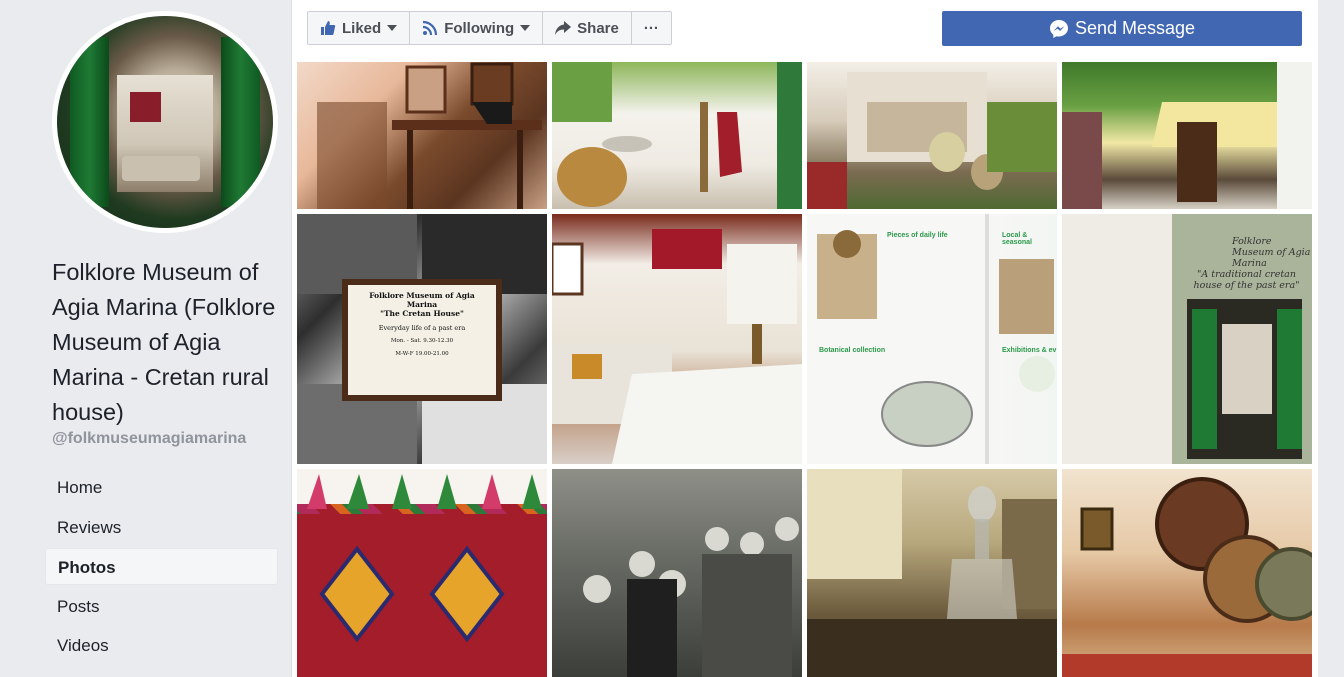 This screenshot has height=677, width=1344. I want to click on page-nav: Home Reviews Photos Posts Videos, so click(161, 568).